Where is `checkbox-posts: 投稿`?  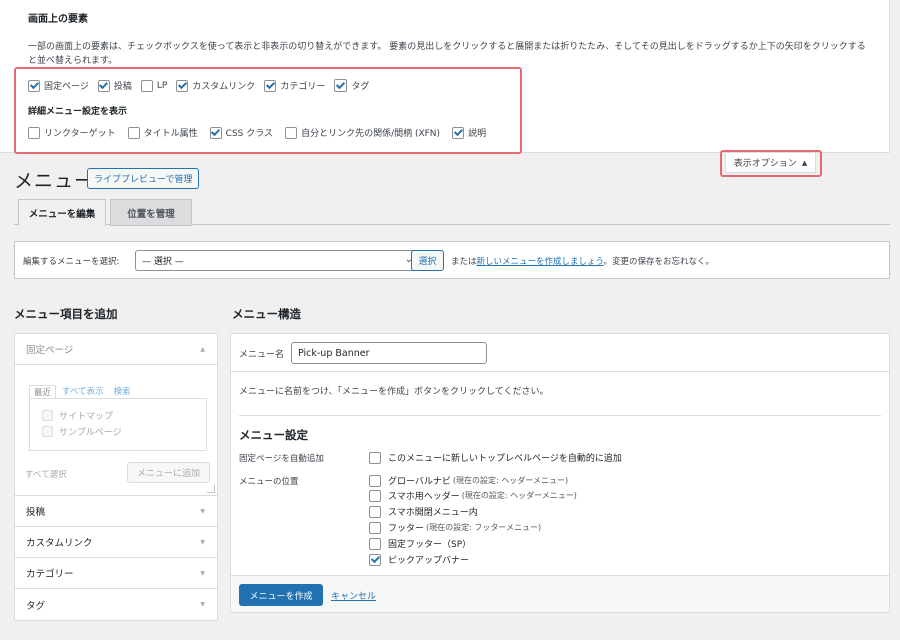
checkbox-posts: 投稿 is located at coordinates (114, 85).